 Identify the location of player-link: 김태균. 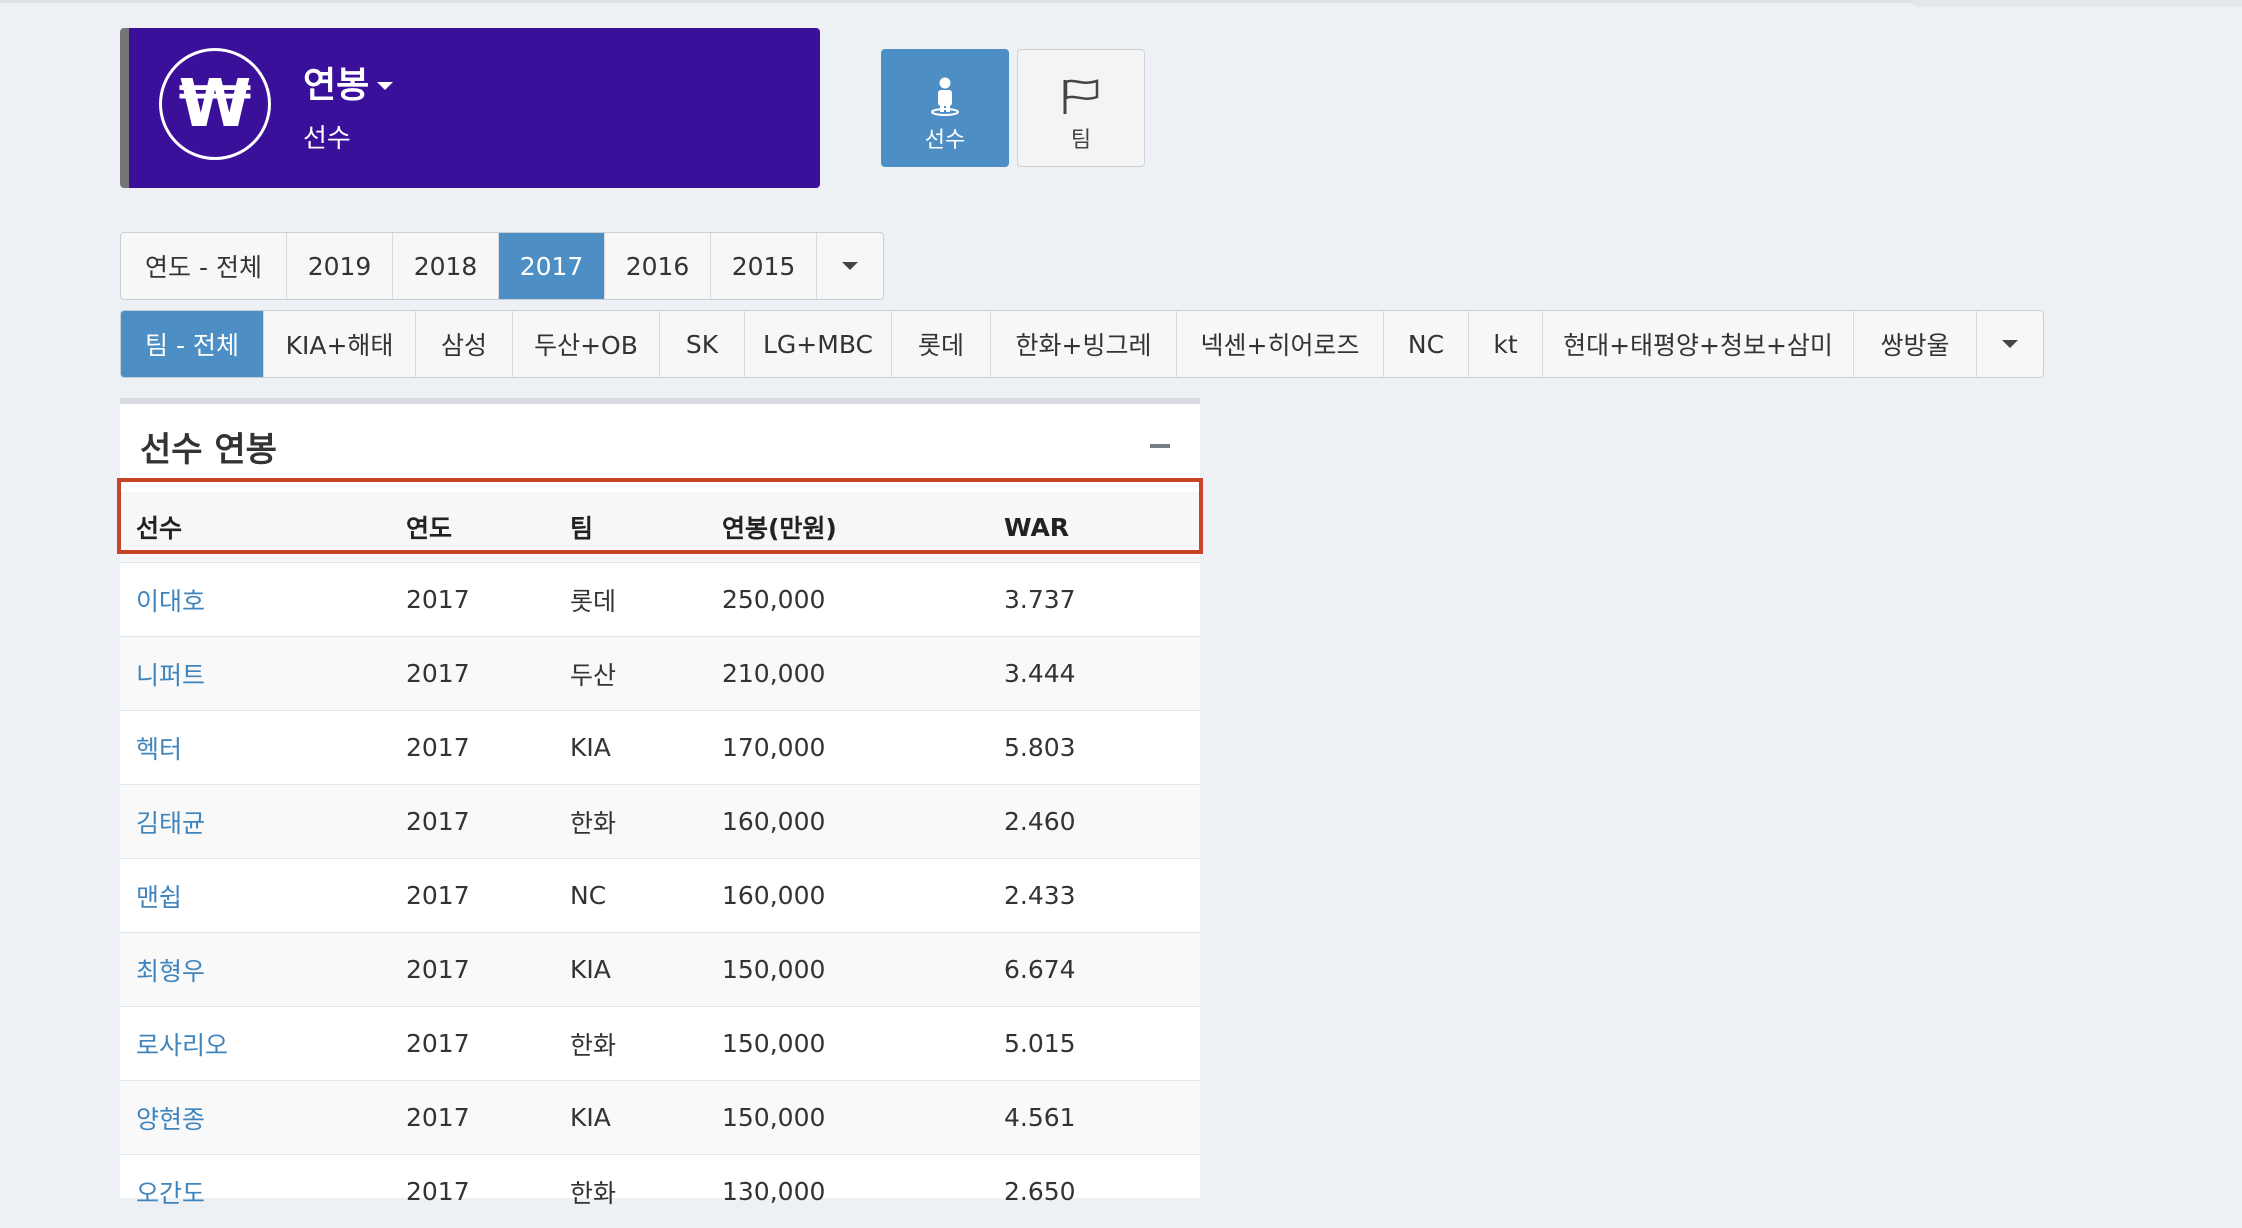
(263, 822).